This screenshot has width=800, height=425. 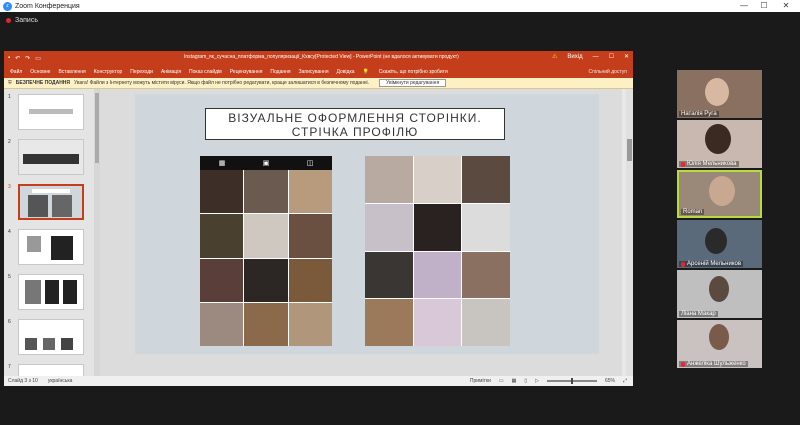 What do you see at coordinates (537, 381) in the screenshot?
I see `slideshow-view-icon: ▷` at bounding box center [537, 381].